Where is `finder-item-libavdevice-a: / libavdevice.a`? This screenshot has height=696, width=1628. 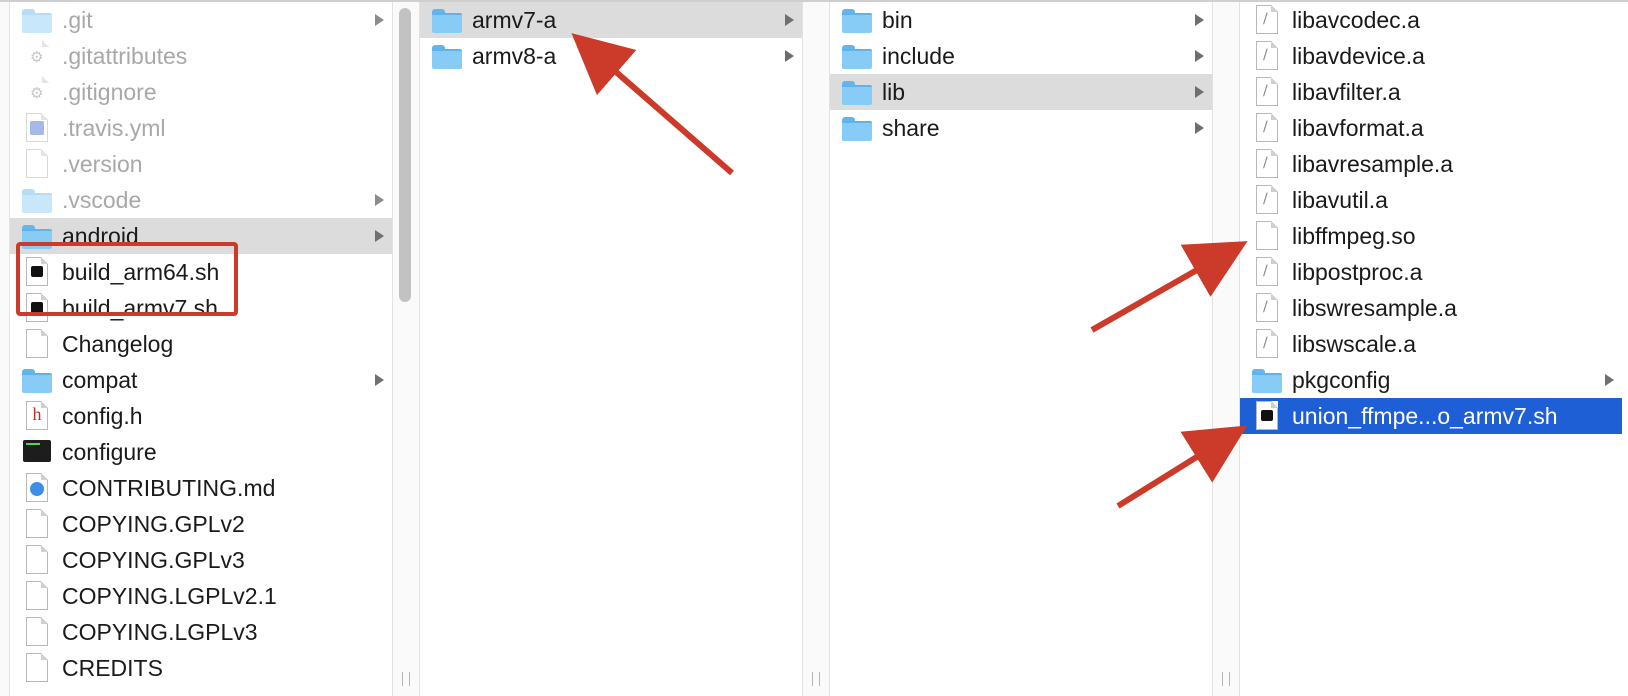 finder-item-libavdevice-a: / libavdevice.a is located at coordinates (1431, 56).